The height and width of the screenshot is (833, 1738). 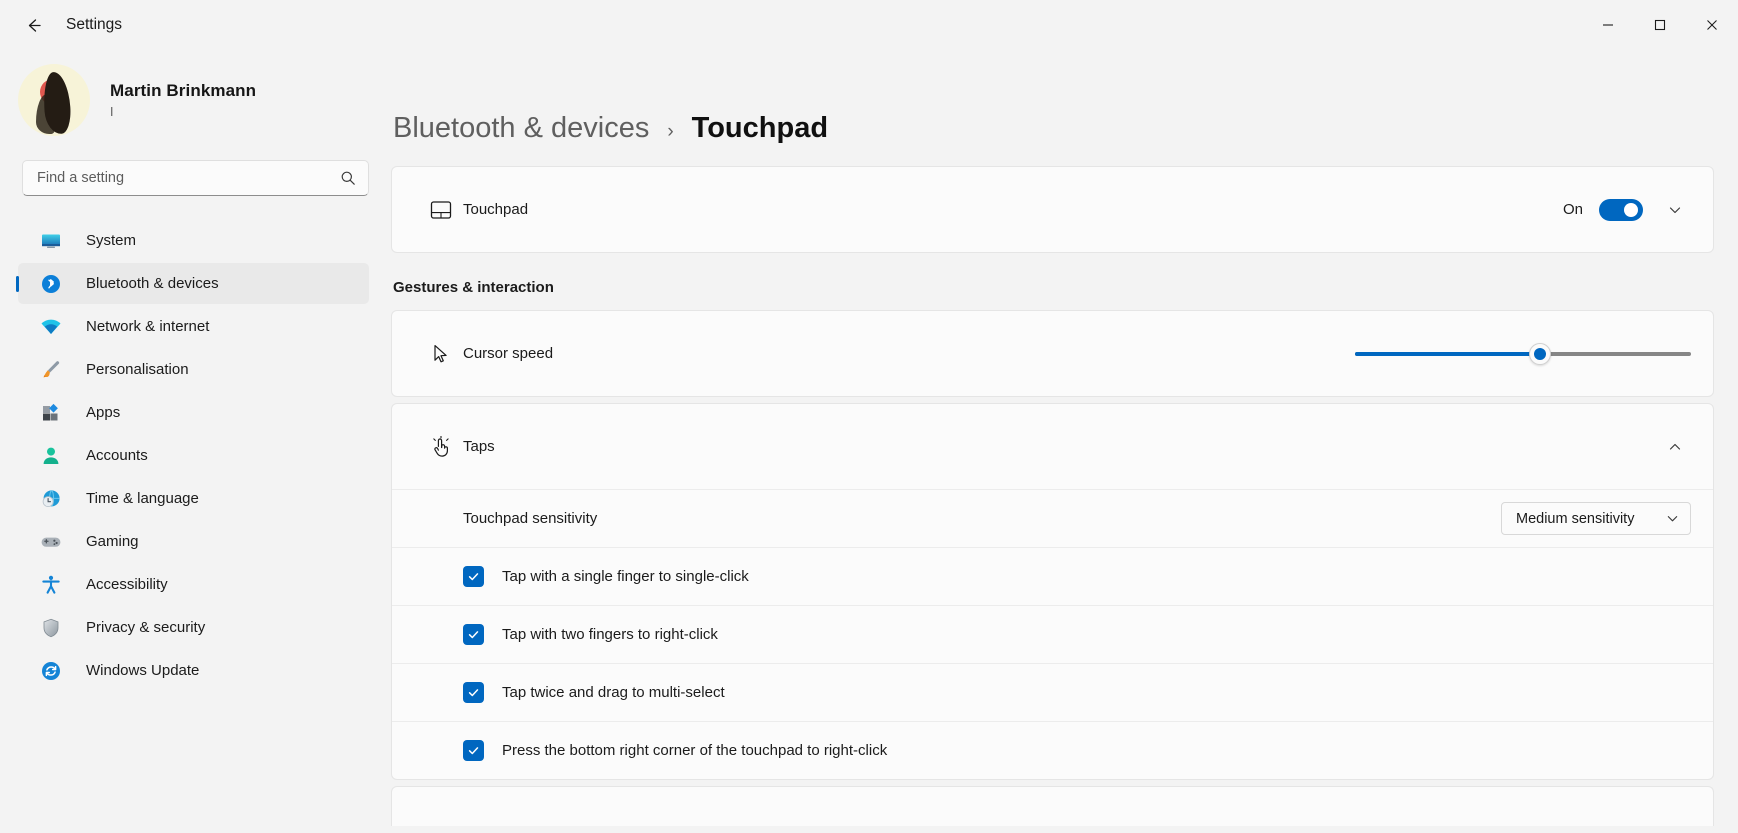 What do you see at coordinates (148, 326) in the screenshot?
I see `sidebar-item-label: Network & internet` at bounding box center [148, 326].